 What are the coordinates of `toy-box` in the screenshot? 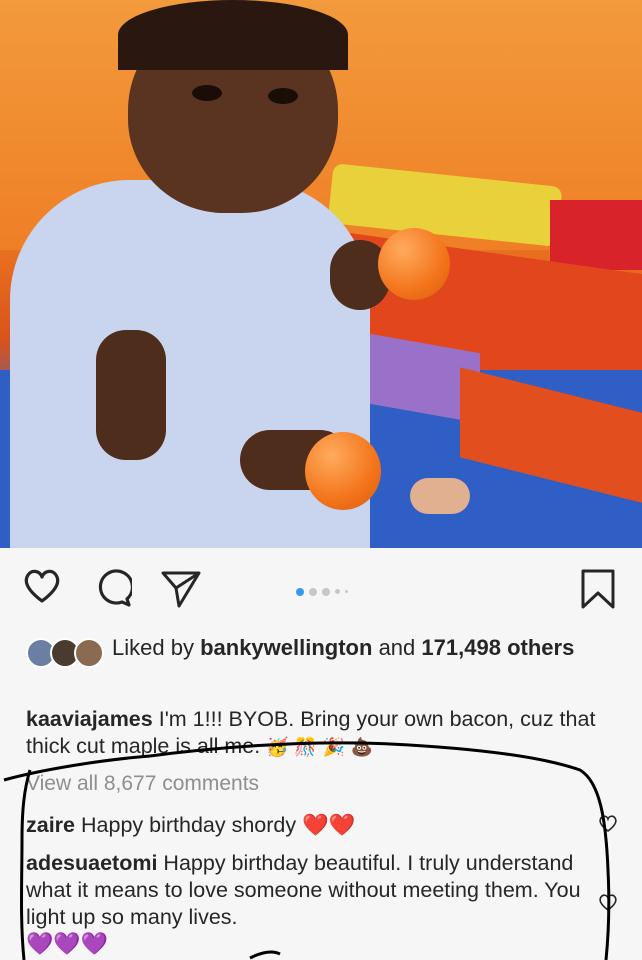 It's located at (596, 235).